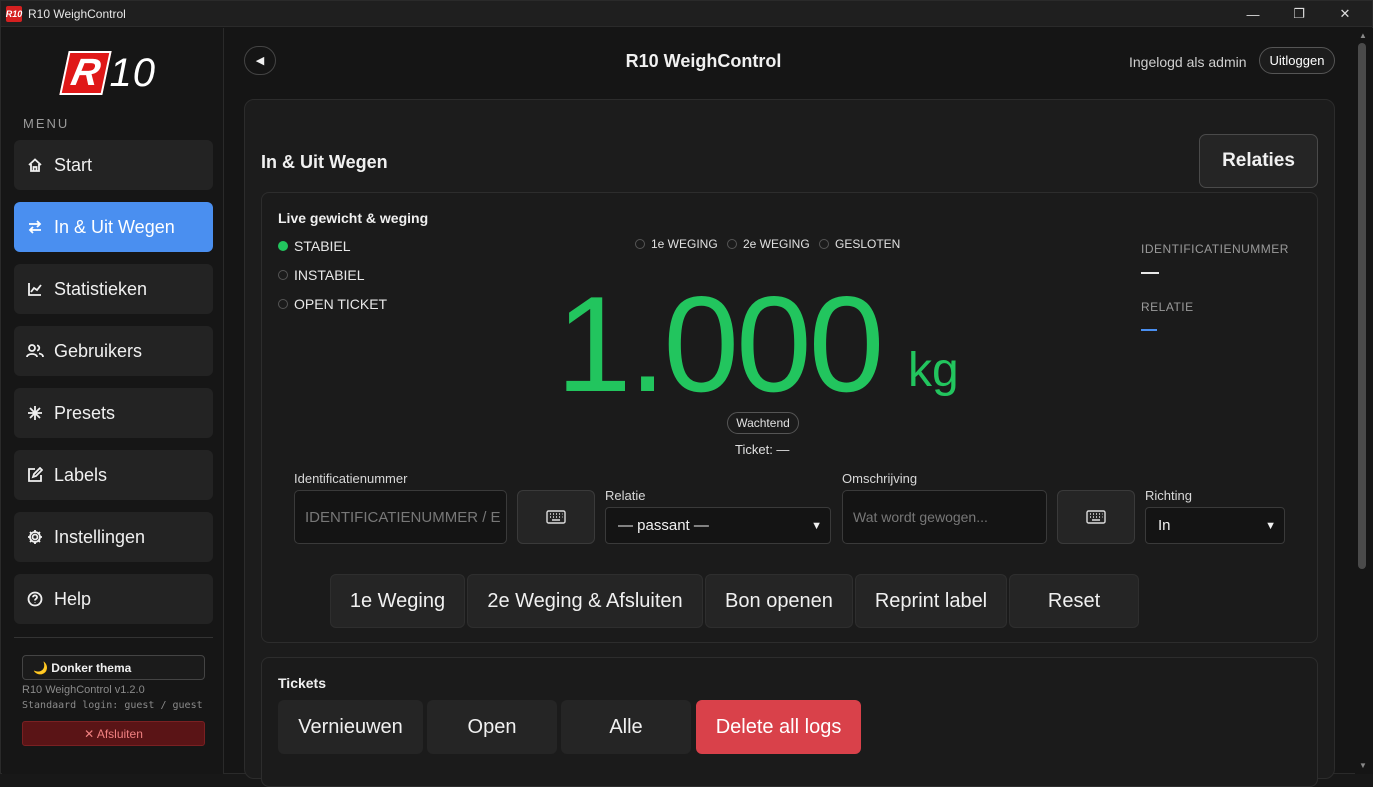  Describe the element at coordinates (113, 475) in the screenshot. I see `sidebar-item-labels: Labels` at that location.